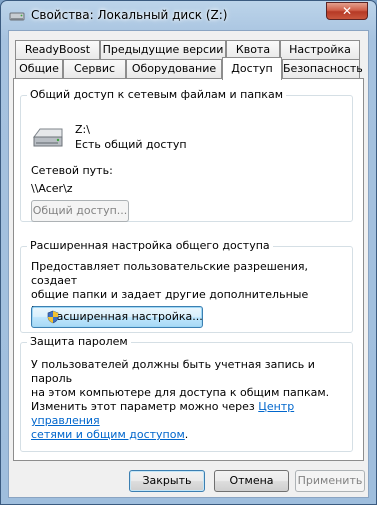 The width and height of the screenshot is (377, 505). What do you see at coordinates (191, 435) in the screenshot?
I see `password-line-4: сетями и общим доступом.` at bounding box center [191, 435].